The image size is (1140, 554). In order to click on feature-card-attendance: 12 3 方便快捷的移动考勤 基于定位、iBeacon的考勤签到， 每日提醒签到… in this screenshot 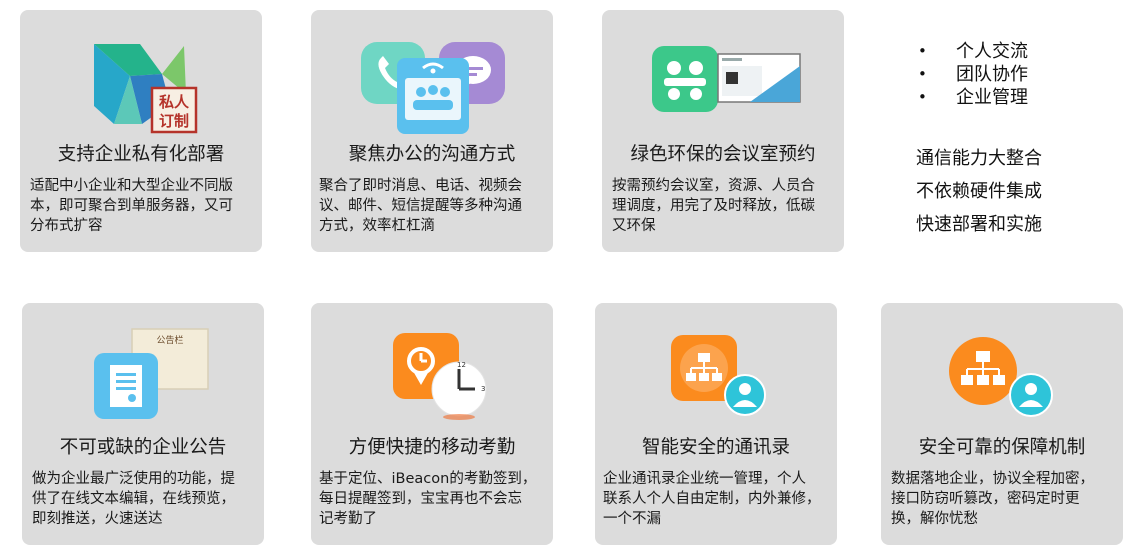, I will do `click(432, 424)`.